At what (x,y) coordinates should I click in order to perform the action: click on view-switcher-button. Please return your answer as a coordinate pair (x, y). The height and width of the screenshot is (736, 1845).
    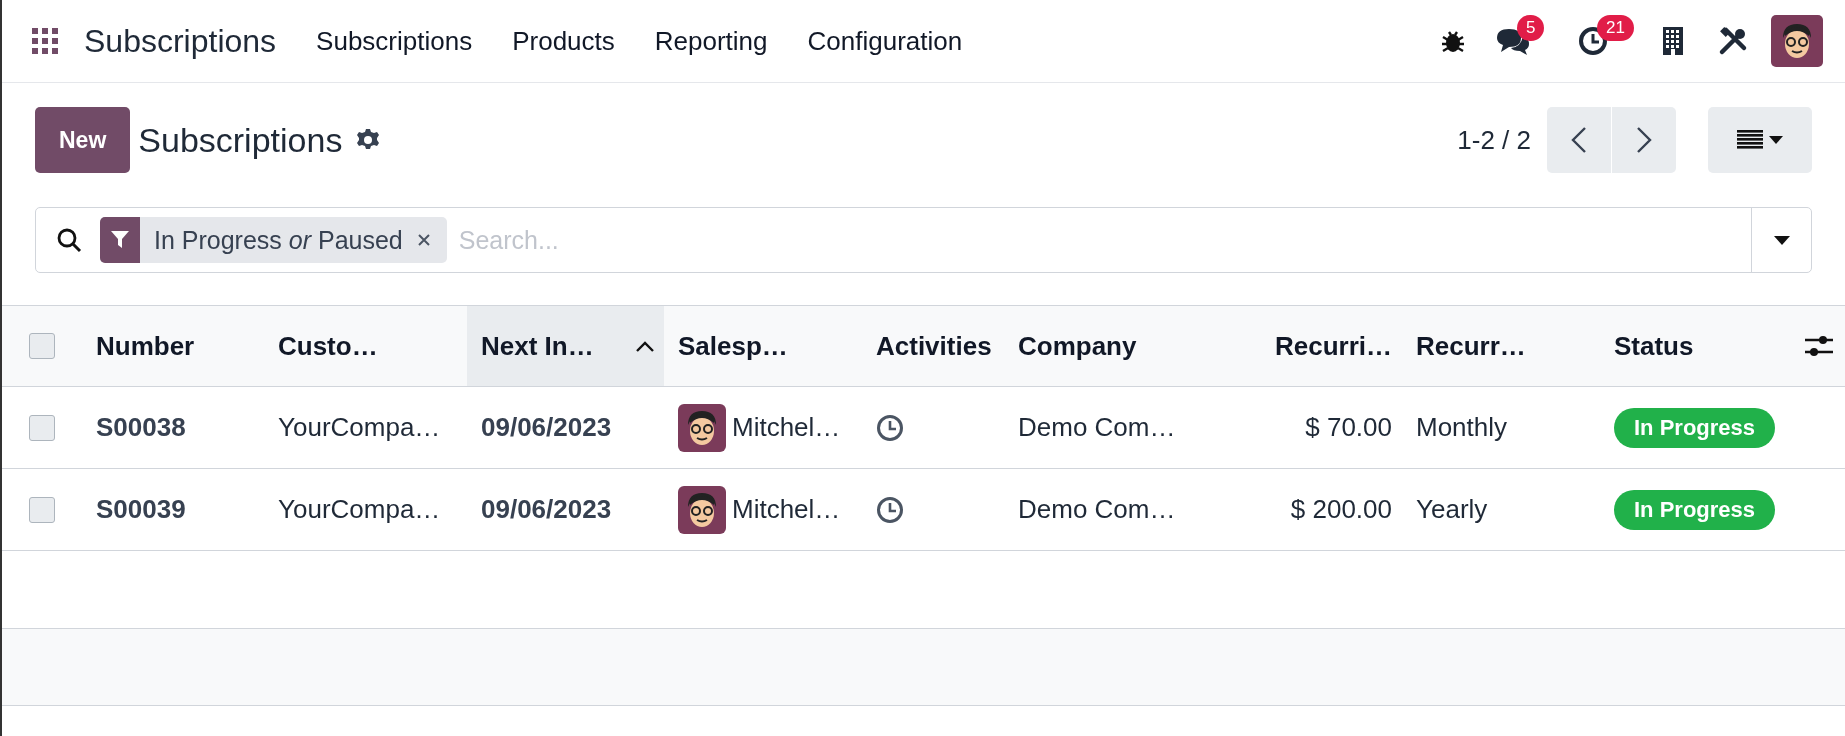
    Looking at the image, I should click on (1760, 140).